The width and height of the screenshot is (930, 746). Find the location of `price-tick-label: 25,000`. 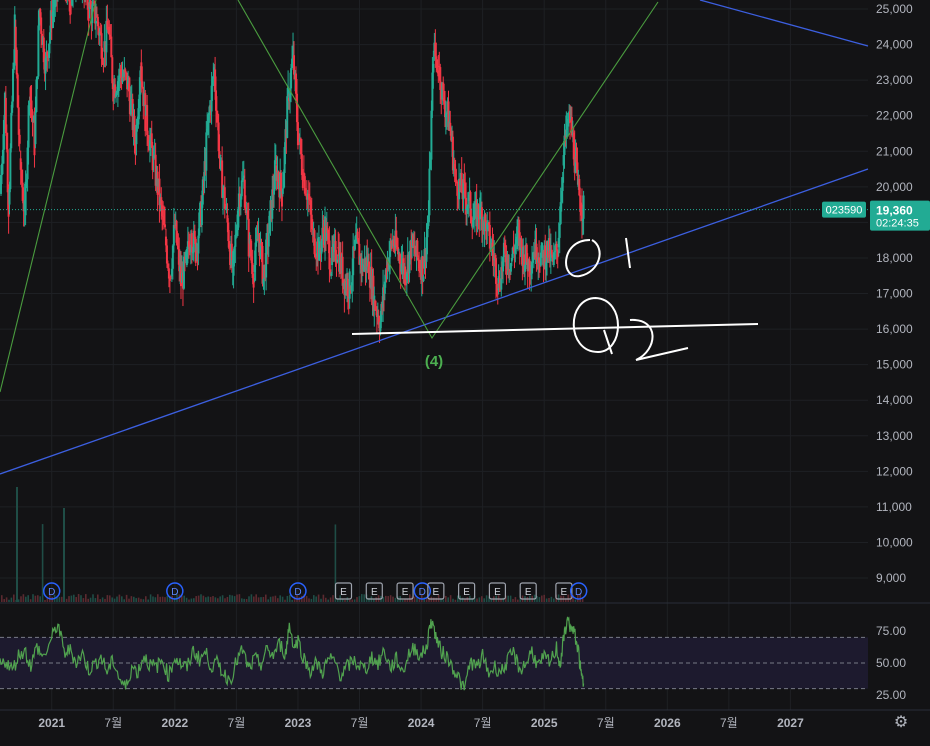

price-tick-label: 25,000 is located at coordinates (894, 9).